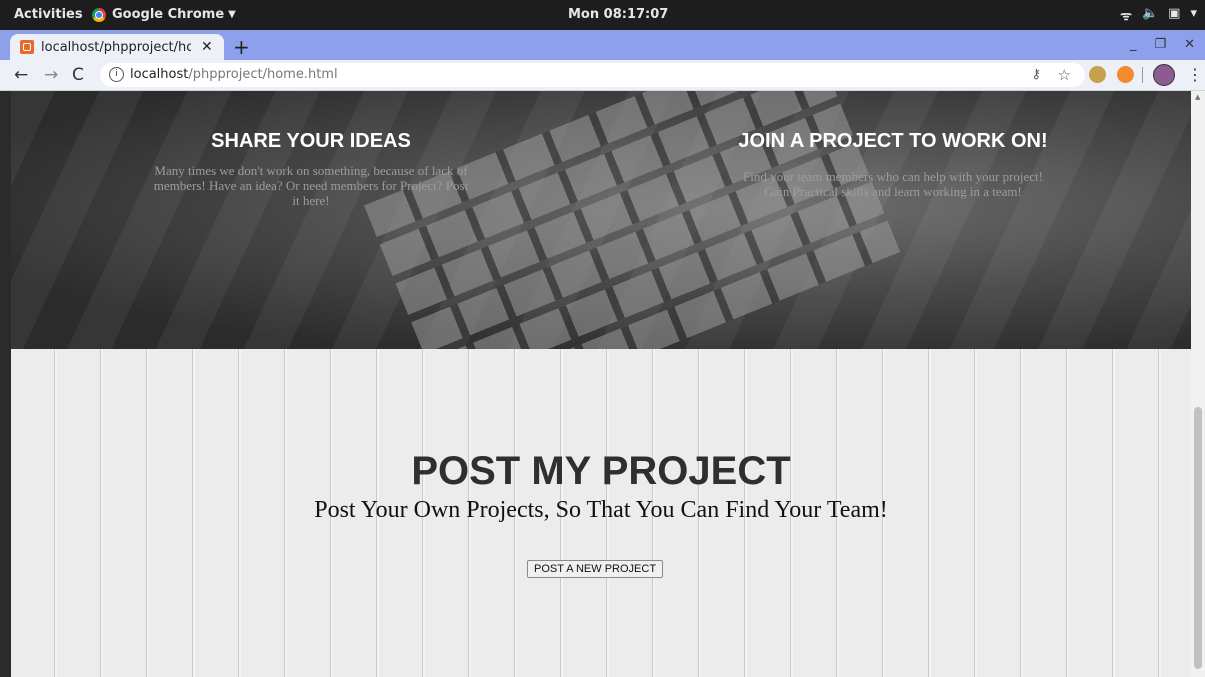  What do you see at coordinates (78, 75) in the screenshot?
I see `reload-icon: C` at bounding box center [78, 75].